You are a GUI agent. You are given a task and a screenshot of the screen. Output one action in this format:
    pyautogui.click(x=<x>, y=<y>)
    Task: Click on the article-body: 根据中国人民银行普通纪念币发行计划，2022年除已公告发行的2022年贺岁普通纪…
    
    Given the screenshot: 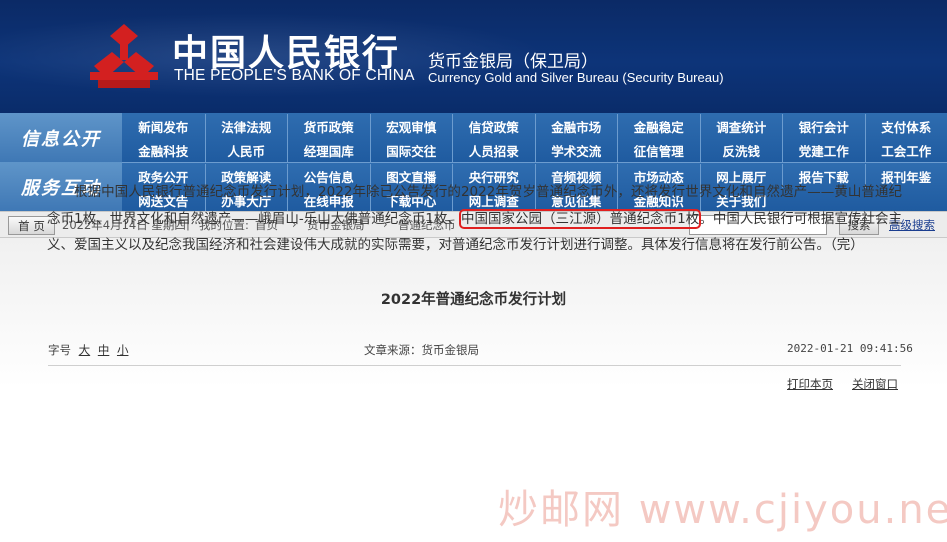 What is the action you would take?
    pyautogui.click(x=474, y=219)
    